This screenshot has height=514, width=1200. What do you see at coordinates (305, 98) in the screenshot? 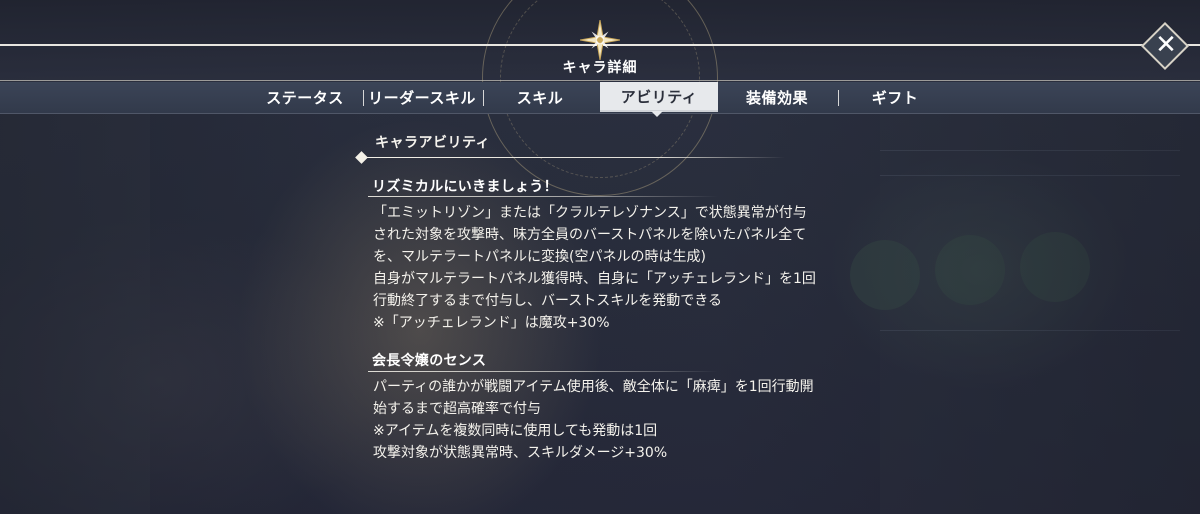
I see `tab-status: ステータス` at bounding box center [305, 98].